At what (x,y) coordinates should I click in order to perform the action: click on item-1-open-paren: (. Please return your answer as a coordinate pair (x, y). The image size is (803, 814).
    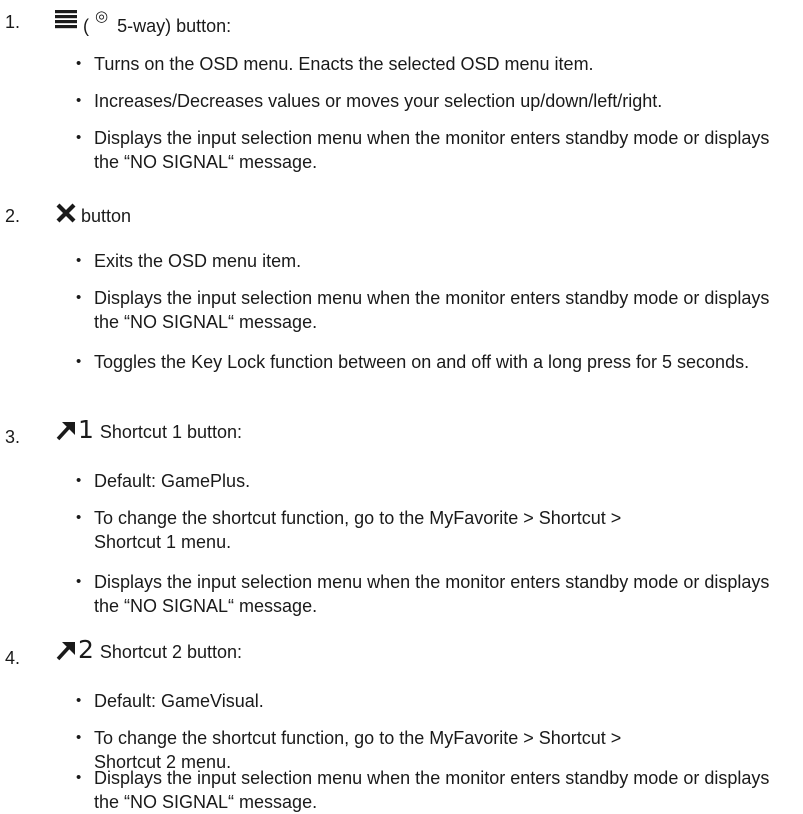
    Looking at the image, I should click on (86, 26).